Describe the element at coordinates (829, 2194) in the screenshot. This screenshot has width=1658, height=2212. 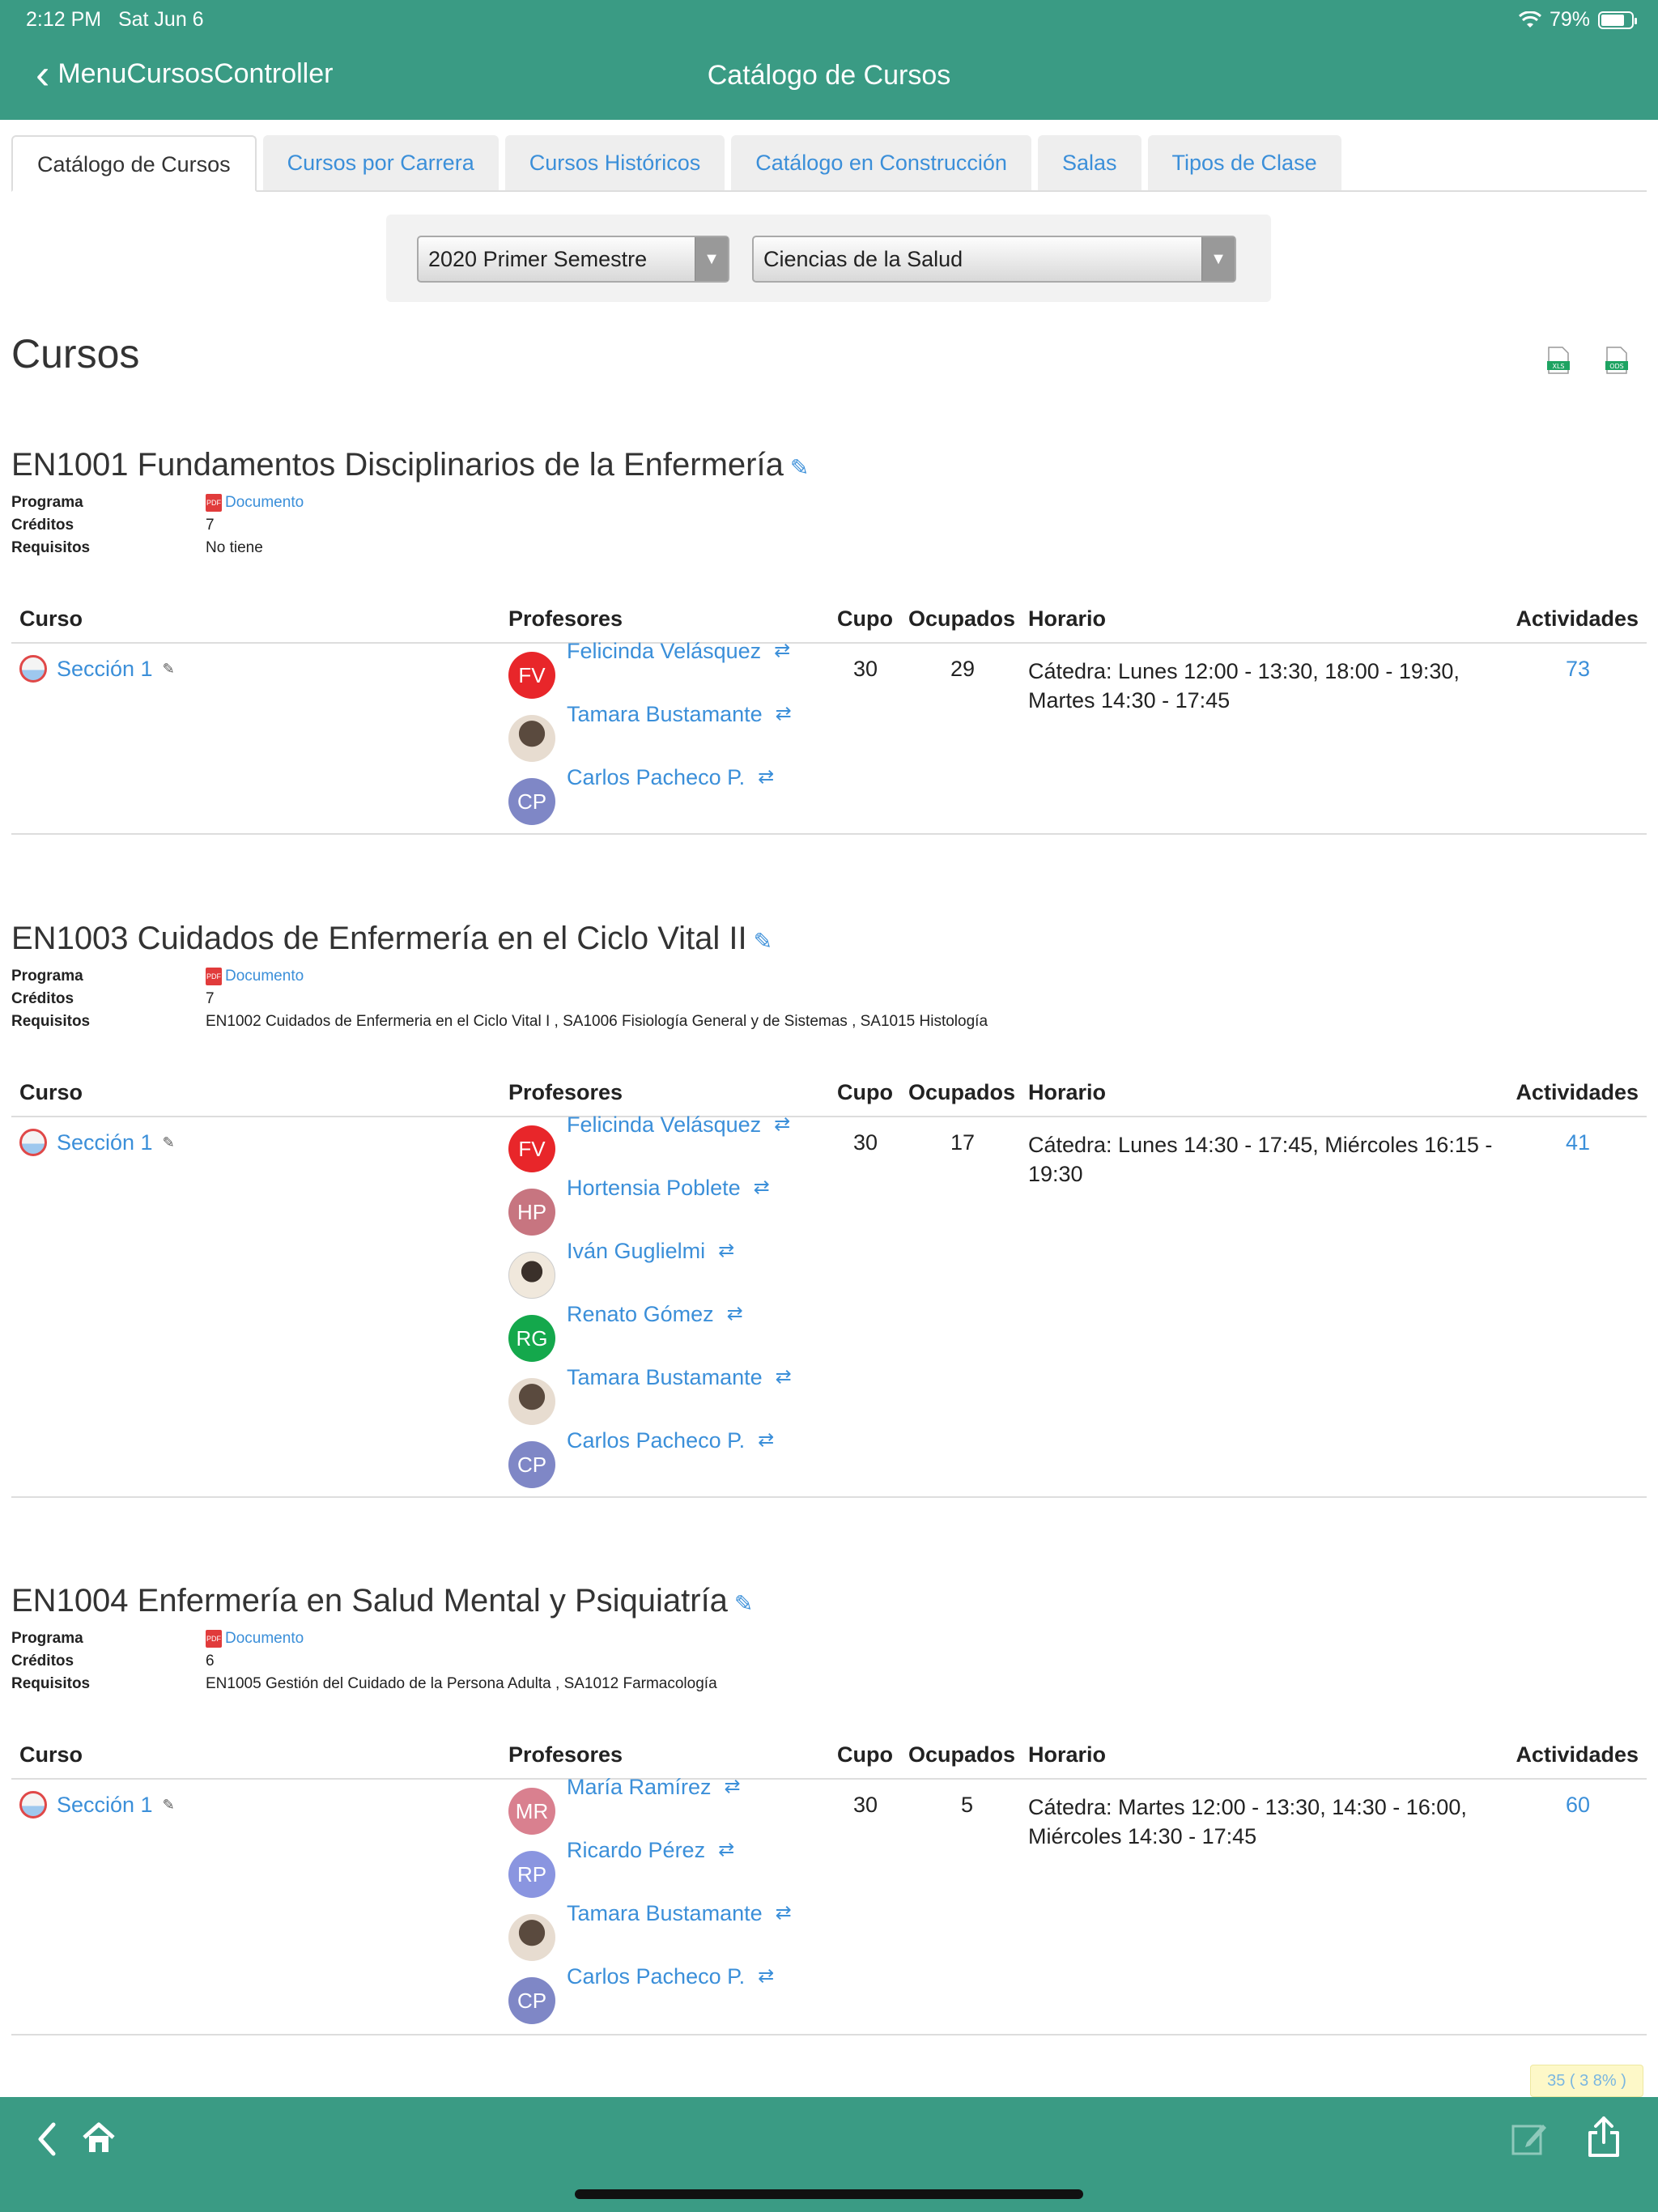
I see `home-indicator` at that location.